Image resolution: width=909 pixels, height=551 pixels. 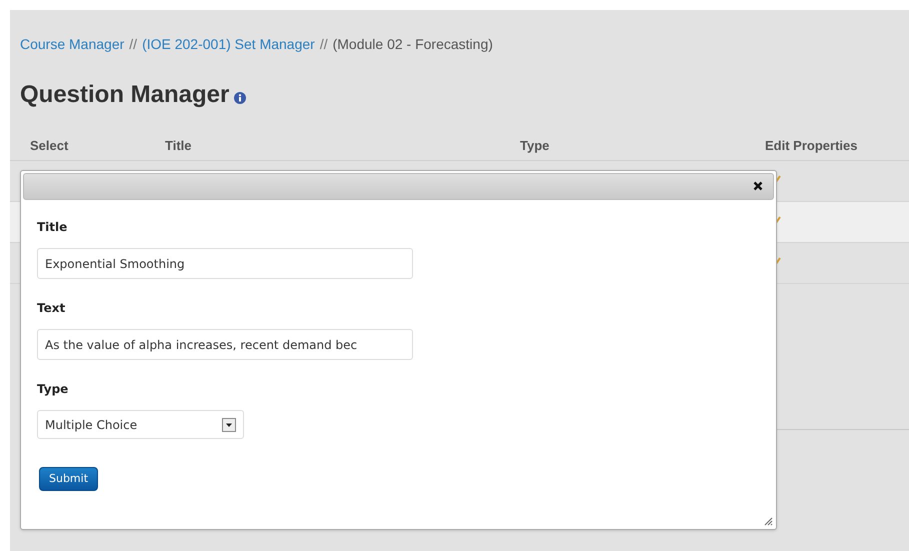 I want to click on breadcrumb-current: (Module 02 - Forecasting), so click(x=412, y=44).